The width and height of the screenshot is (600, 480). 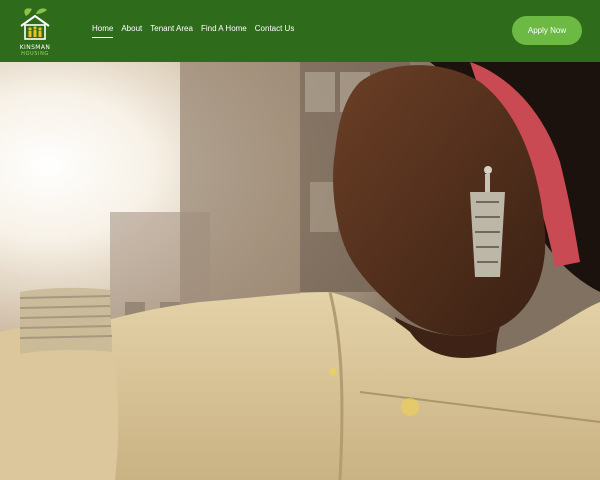 I want to click on house-with-leaves-icon, so click(x=35, y=24).